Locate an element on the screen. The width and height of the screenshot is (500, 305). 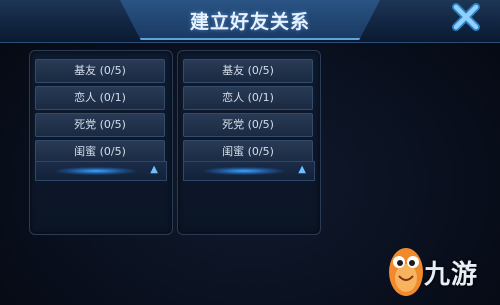
dialog-title: 建立好友关系 is located at coordinates (249, 22).